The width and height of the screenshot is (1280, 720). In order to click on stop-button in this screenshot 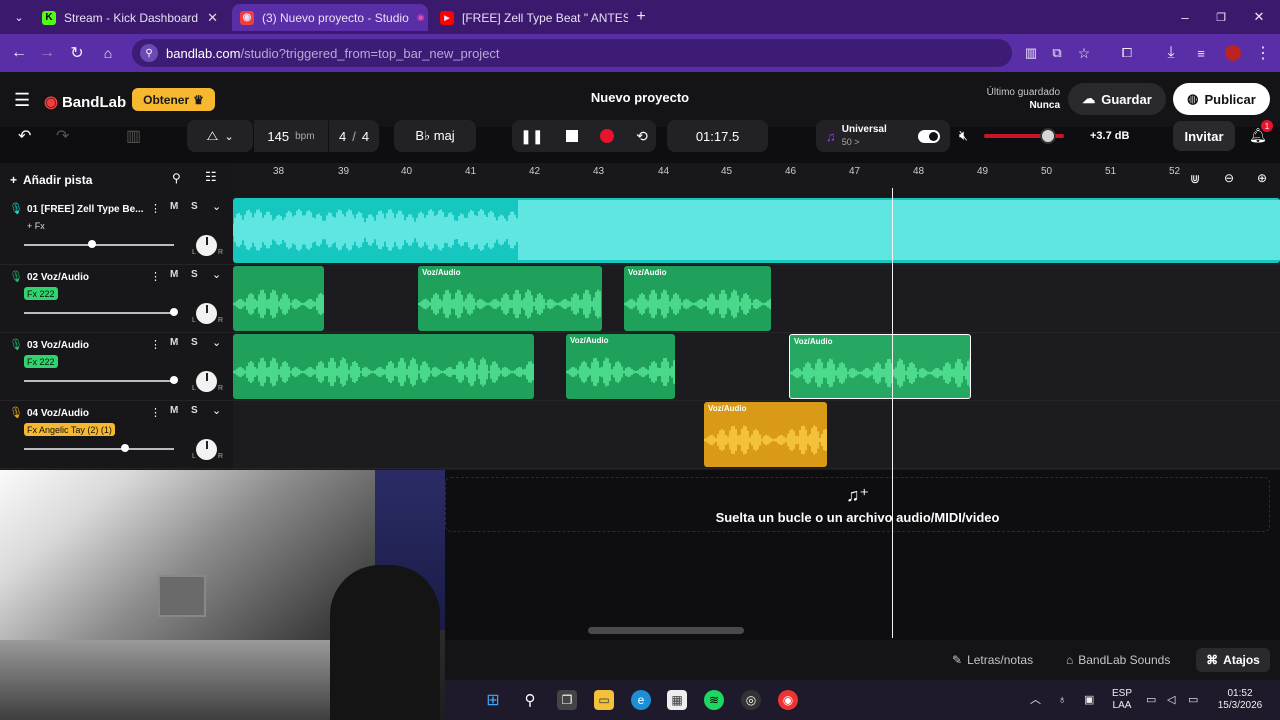, I will do `click(571, 136)`.